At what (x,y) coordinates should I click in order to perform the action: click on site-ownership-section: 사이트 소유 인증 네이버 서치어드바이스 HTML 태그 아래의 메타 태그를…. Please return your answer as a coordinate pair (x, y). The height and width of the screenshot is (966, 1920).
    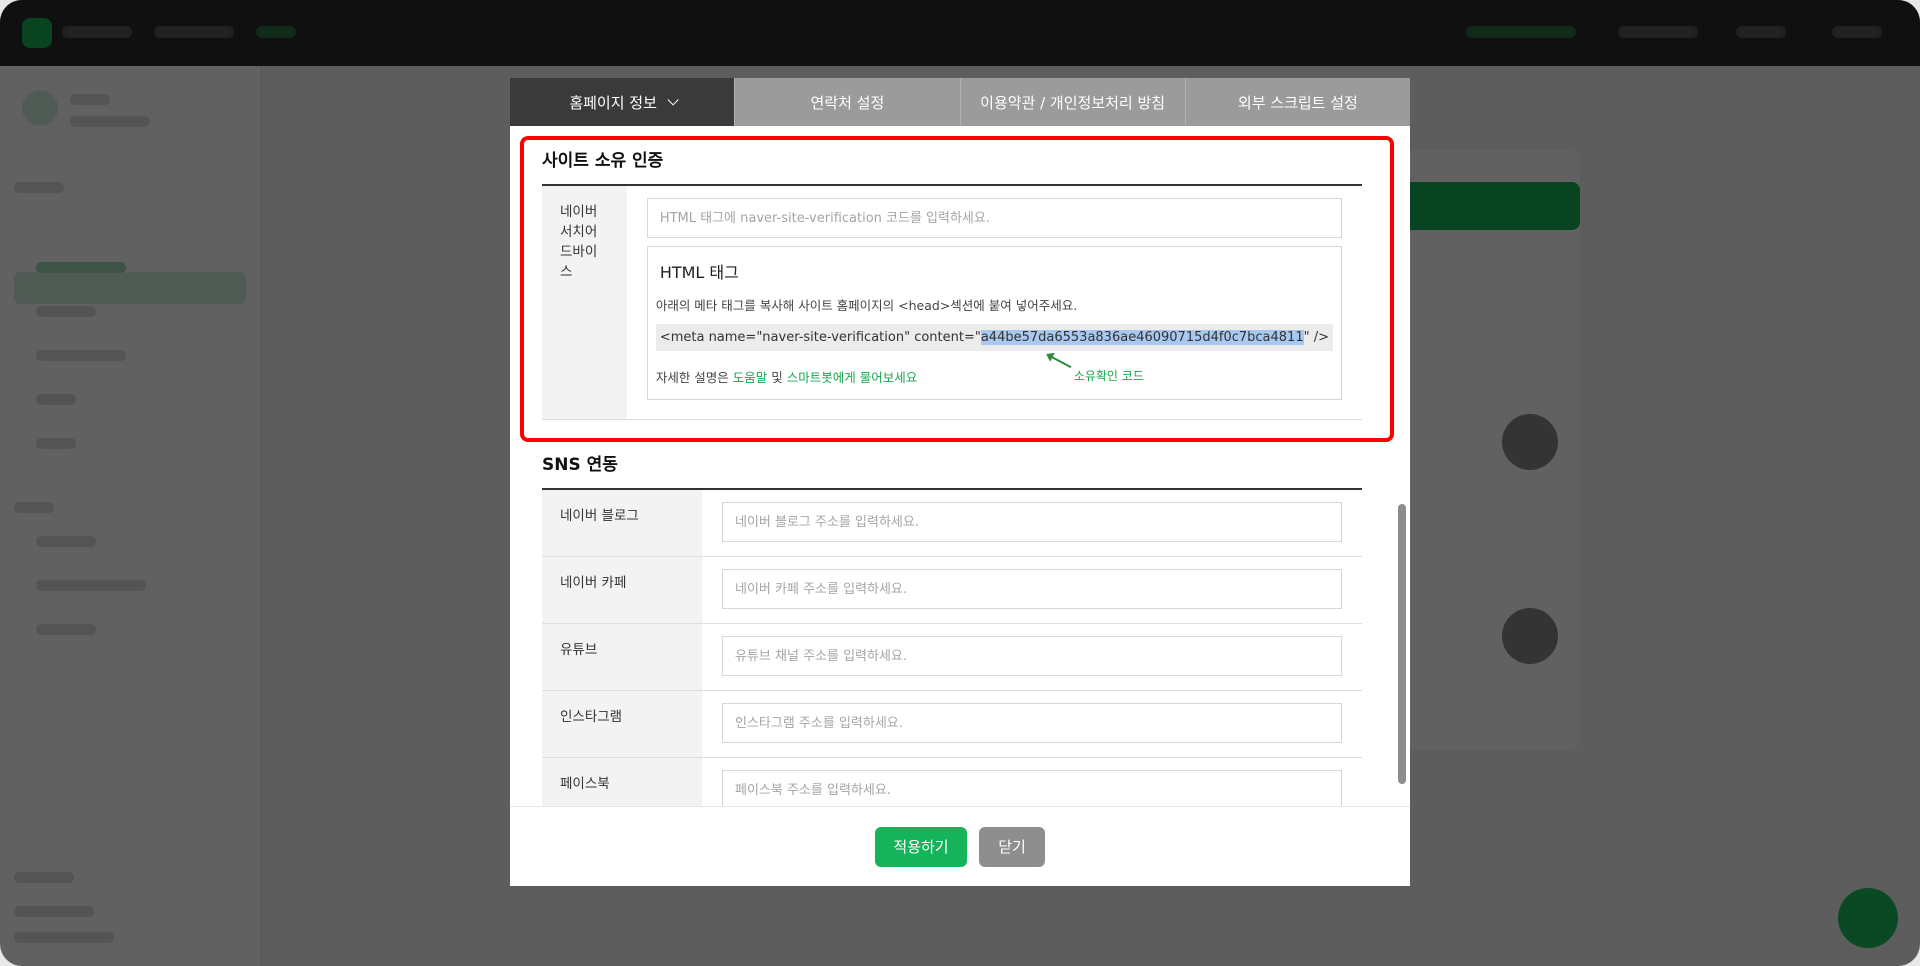
    Looking at the image, I should click on (952, 283).